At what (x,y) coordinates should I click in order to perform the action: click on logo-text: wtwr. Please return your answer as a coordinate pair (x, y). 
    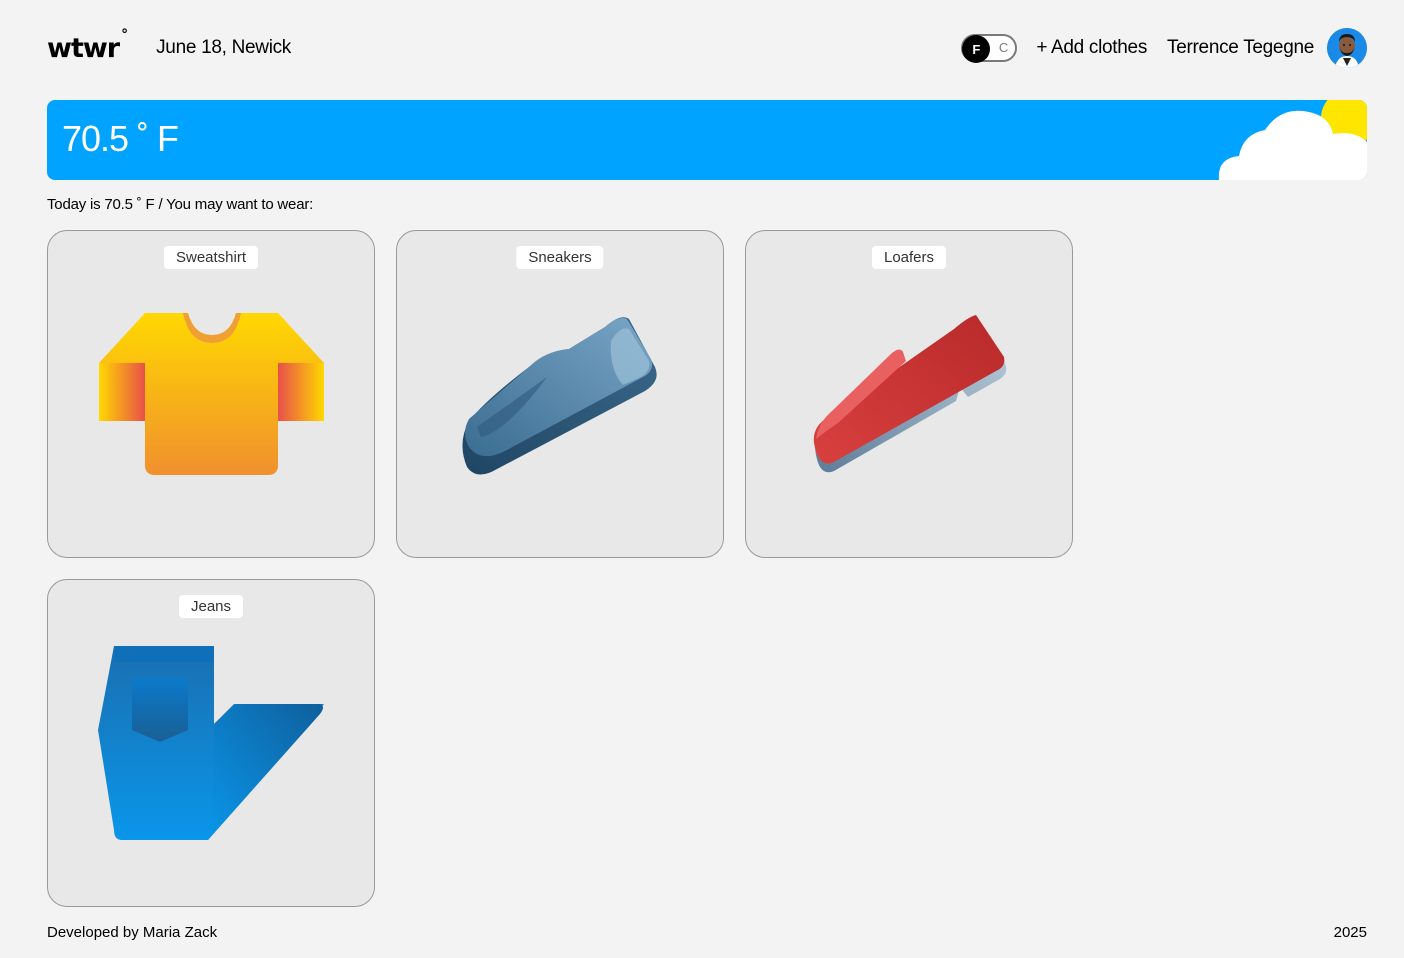
    Looking at the image, I should click on (83, 48).